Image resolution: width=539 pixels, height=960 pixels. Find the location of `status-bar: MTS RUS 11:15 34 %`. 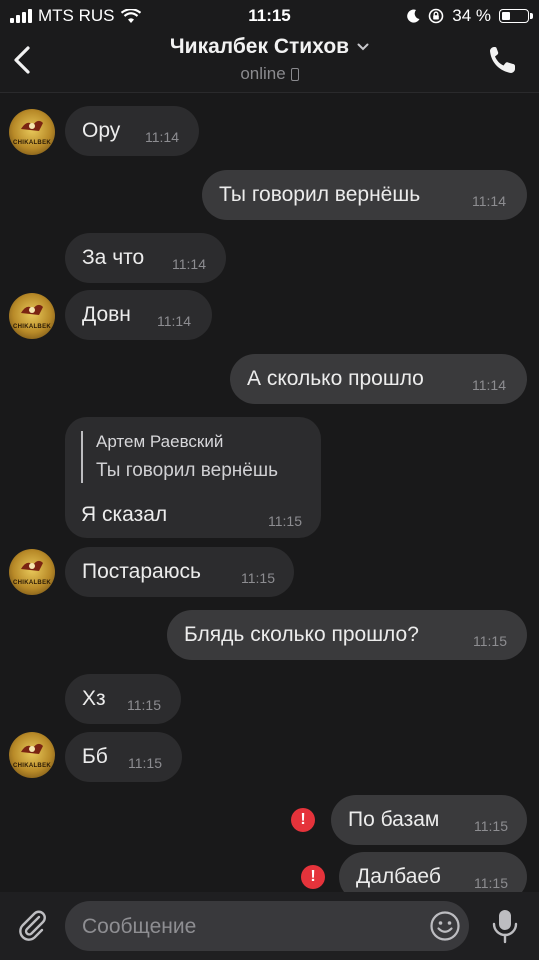

status-bar: MTS RUS 11:15 34 % is located at coordinates (269, 16).